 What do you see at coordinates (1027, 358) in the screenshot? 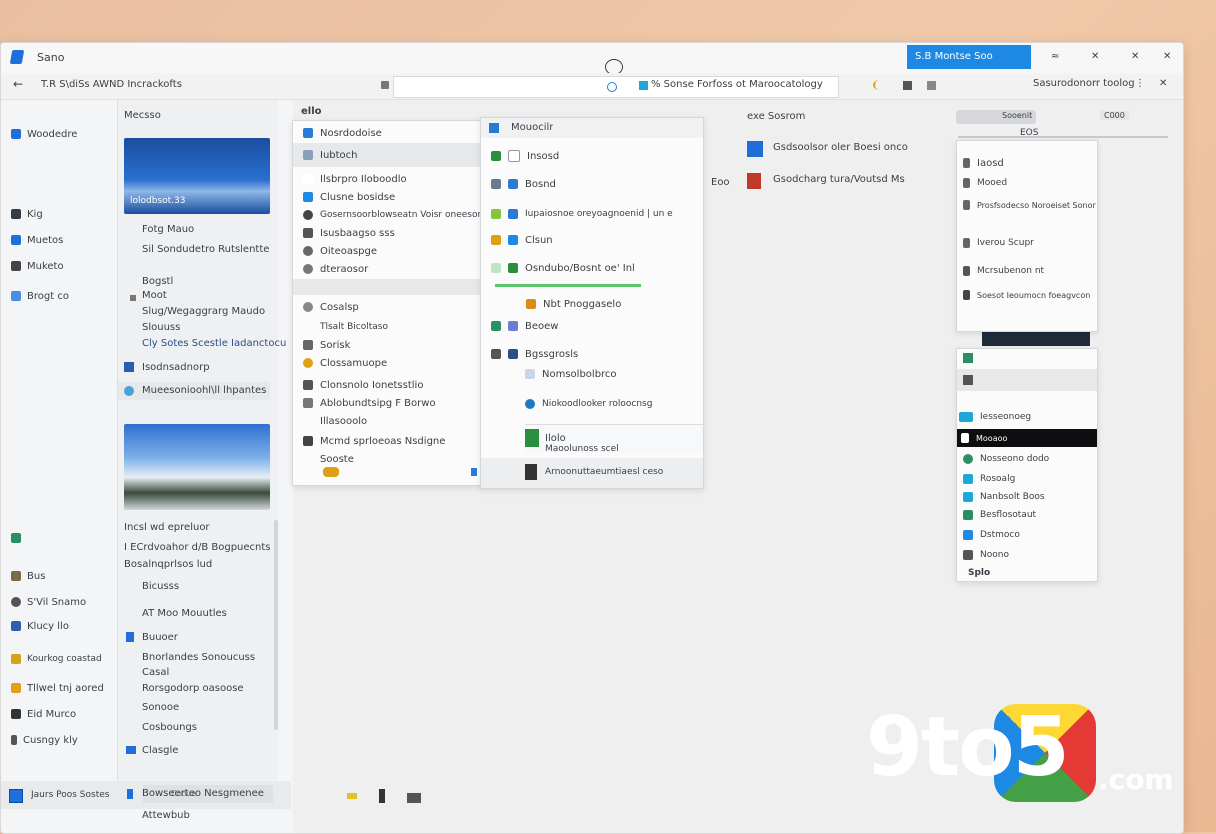
I see `menu-top-row` at bounding box center [1027, 358].